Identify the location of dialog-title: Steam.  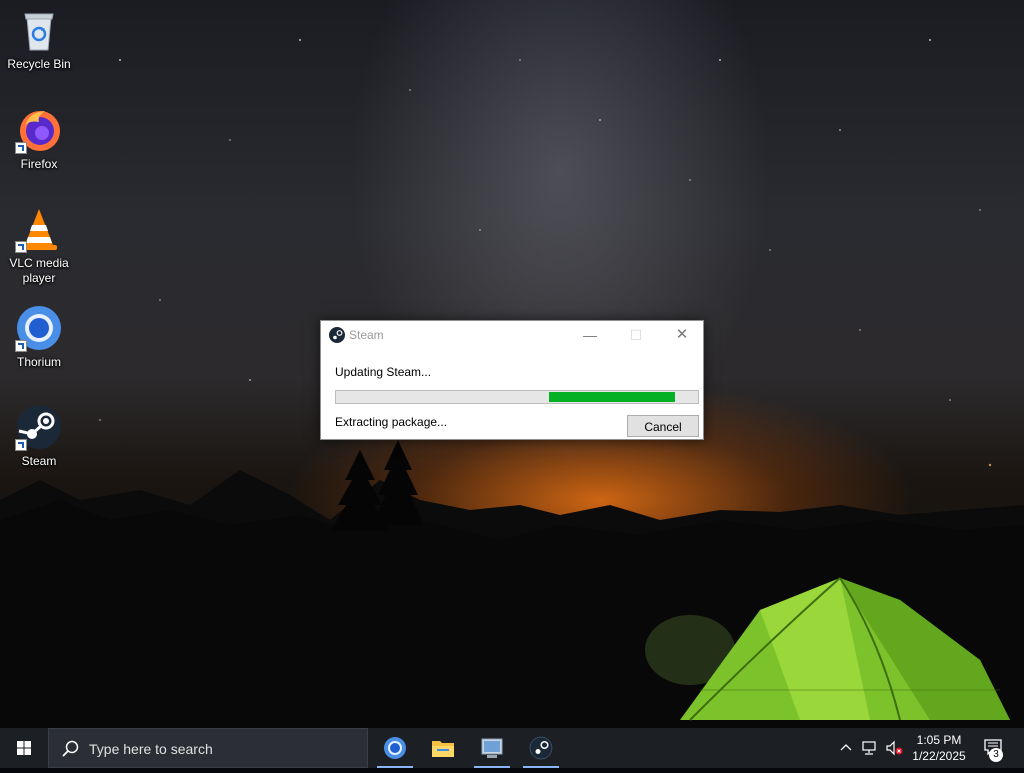
(366, 335).